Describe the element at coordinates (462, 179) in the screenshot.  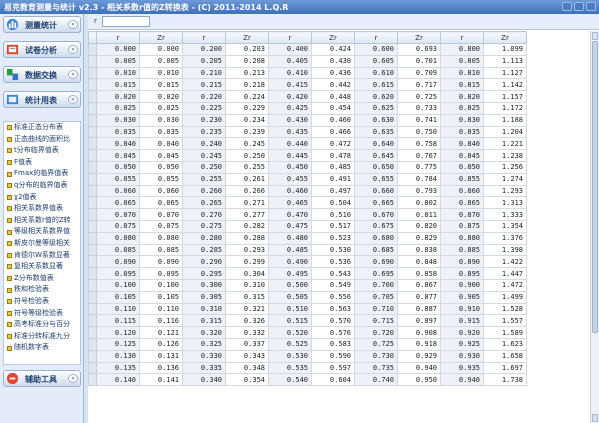
I see `cell-r: 0.855` at that location.